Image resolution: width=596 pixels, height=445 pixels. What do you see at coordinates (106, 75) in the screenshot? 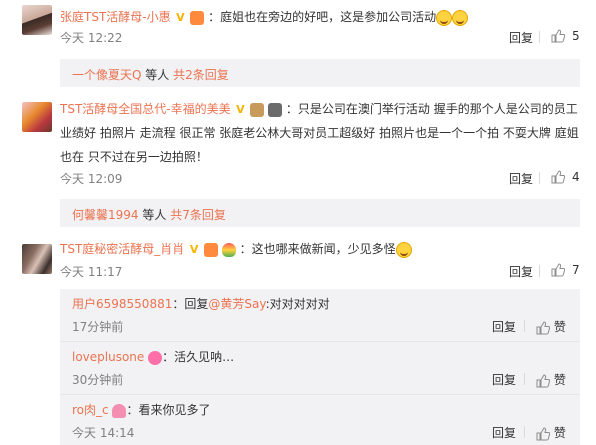
I see `reply-names: 一个像夏天Q` at bounding box center [106, 75].